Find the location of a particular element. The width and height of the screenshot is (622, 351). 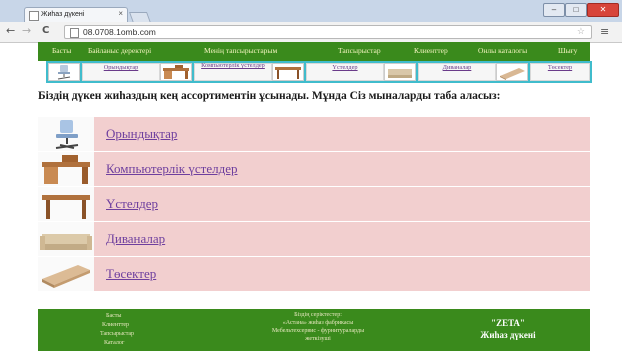

page-favicon-icon is located at coordinates (34, 16).